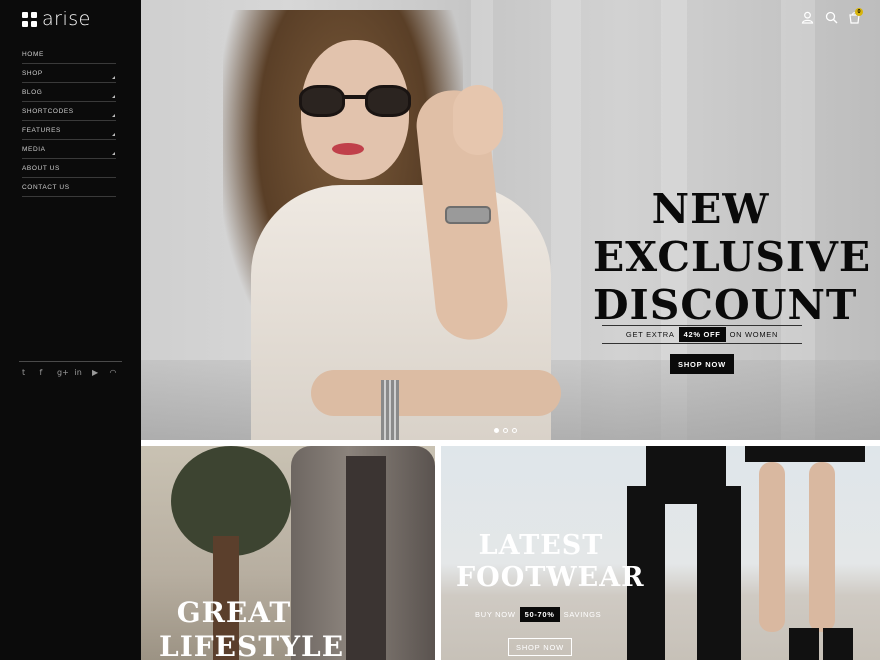 The width and height of the screenshot is (880, 660). Describe the element at coordinates (33, 54) in the screenshot. I see `menu-item-label: HOME` at that location.